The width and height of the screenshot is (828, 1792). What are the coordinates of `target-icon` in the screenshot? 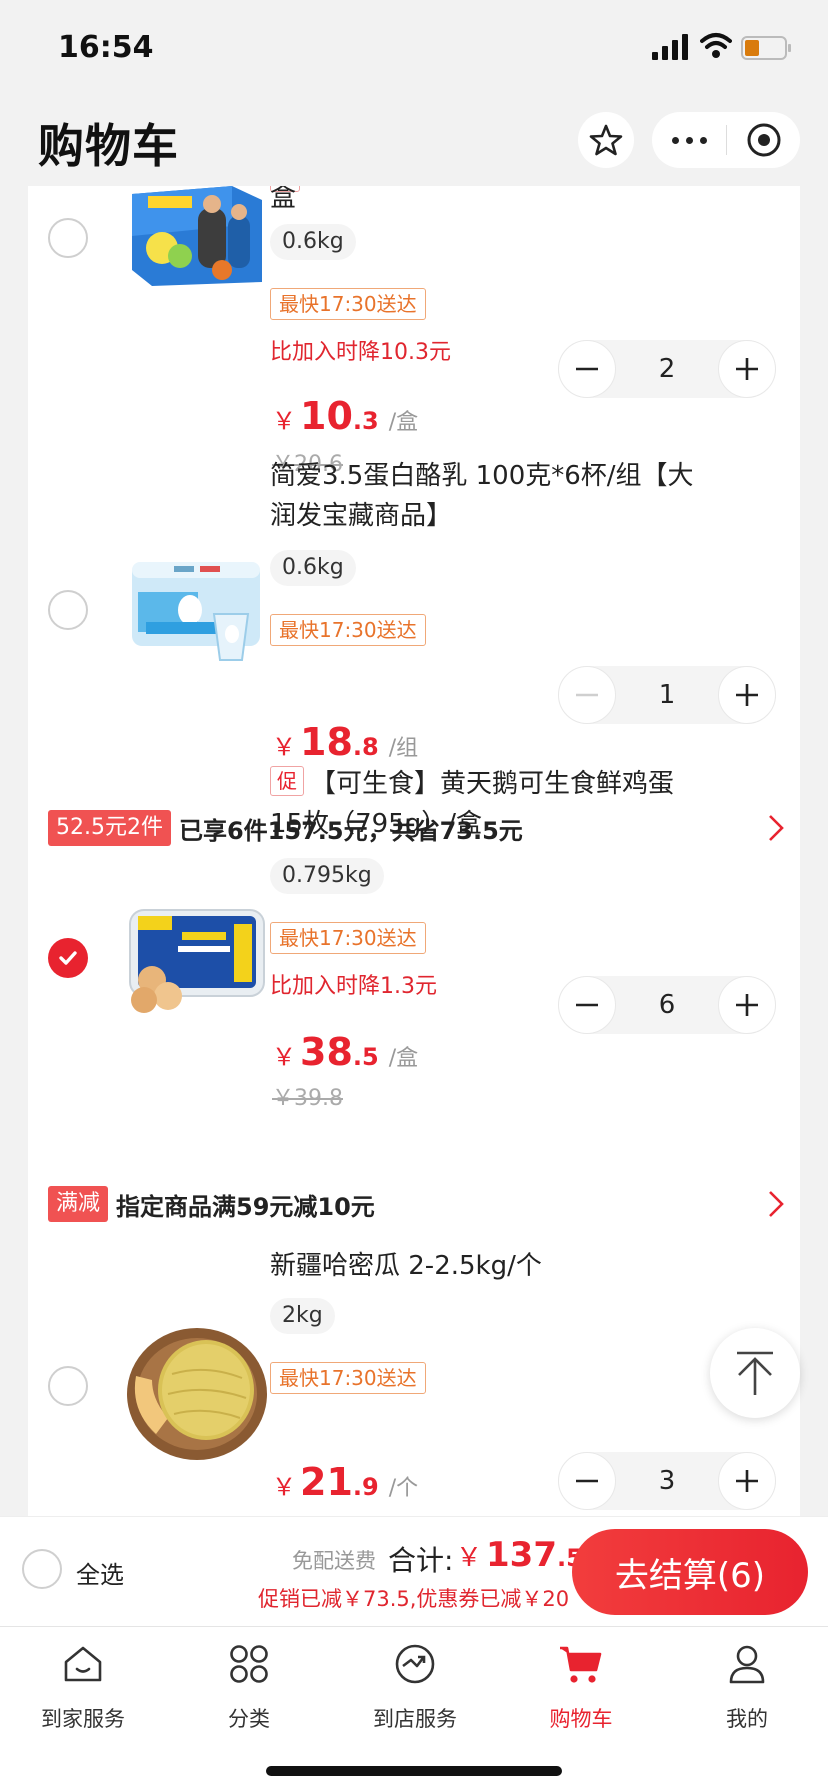 It's located at (763, 140).